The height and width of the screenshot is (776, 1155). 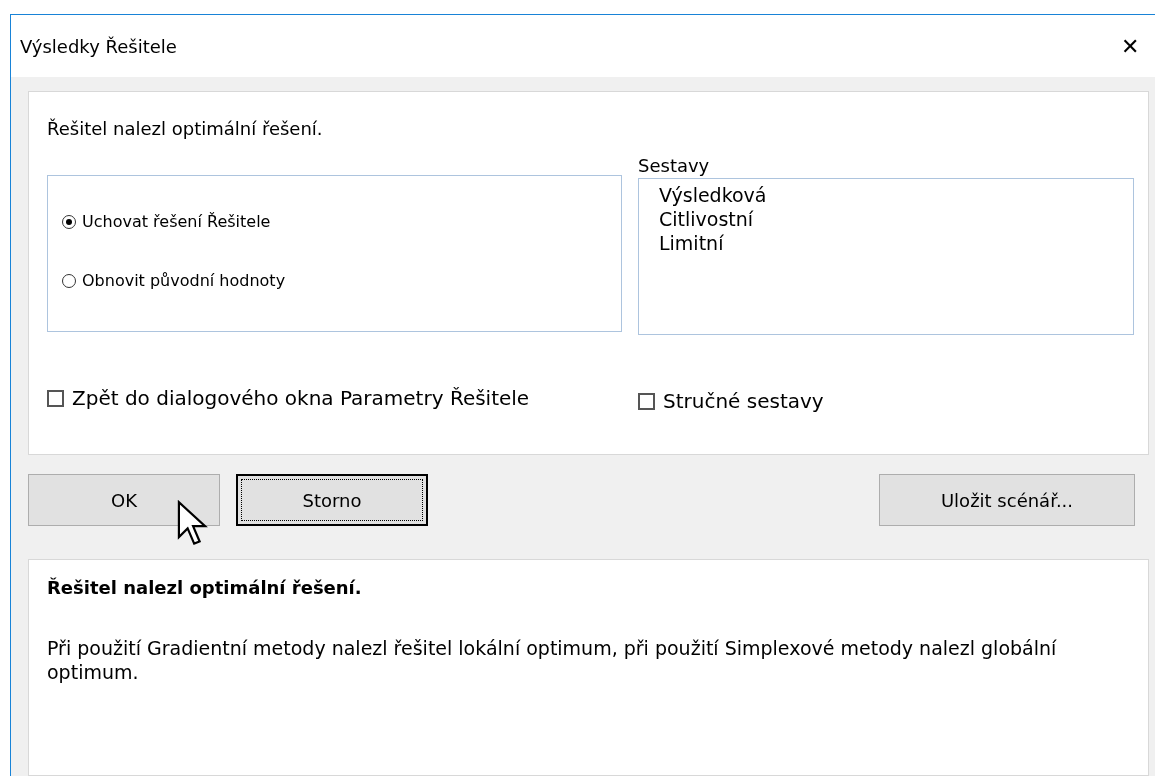 I want to click on list-item: Limitní, so click(x=691, y=243).